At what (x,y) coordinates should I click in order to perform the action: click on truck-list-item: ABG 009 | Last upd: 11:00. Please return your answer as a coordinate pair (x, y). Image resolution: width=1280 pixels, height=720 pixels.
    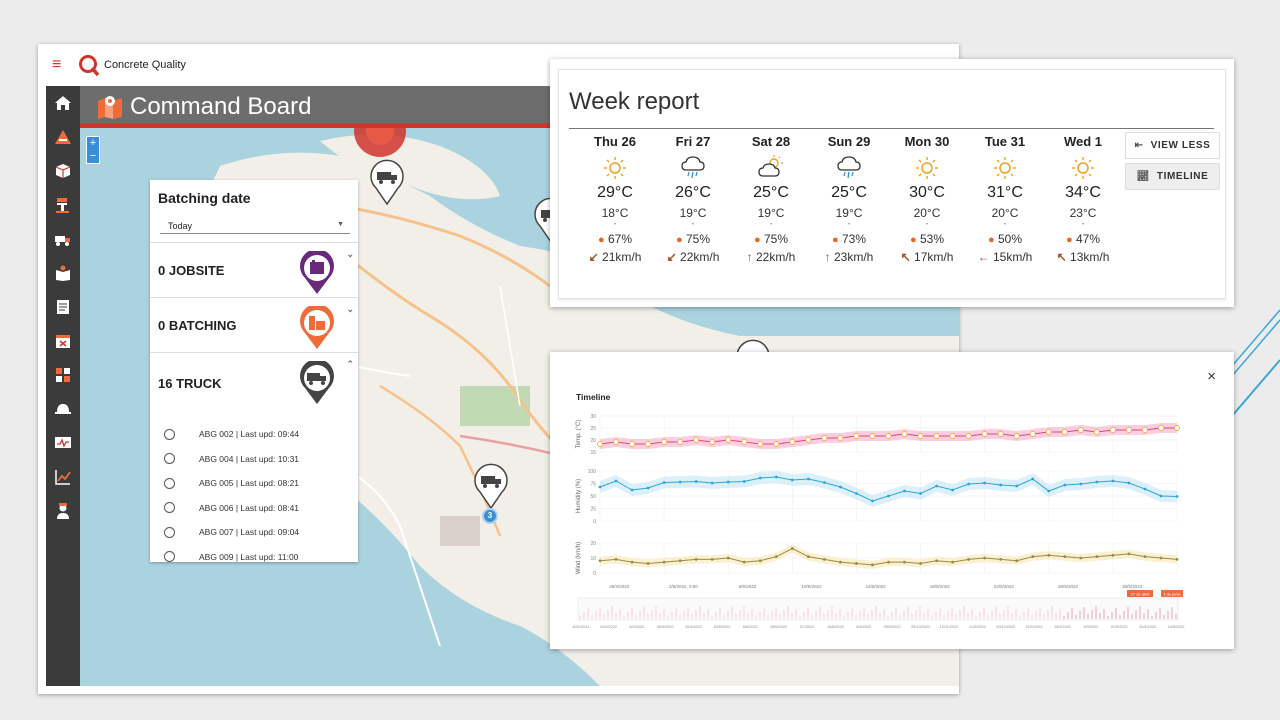
    Looking at the image, I should click on (261, 553).